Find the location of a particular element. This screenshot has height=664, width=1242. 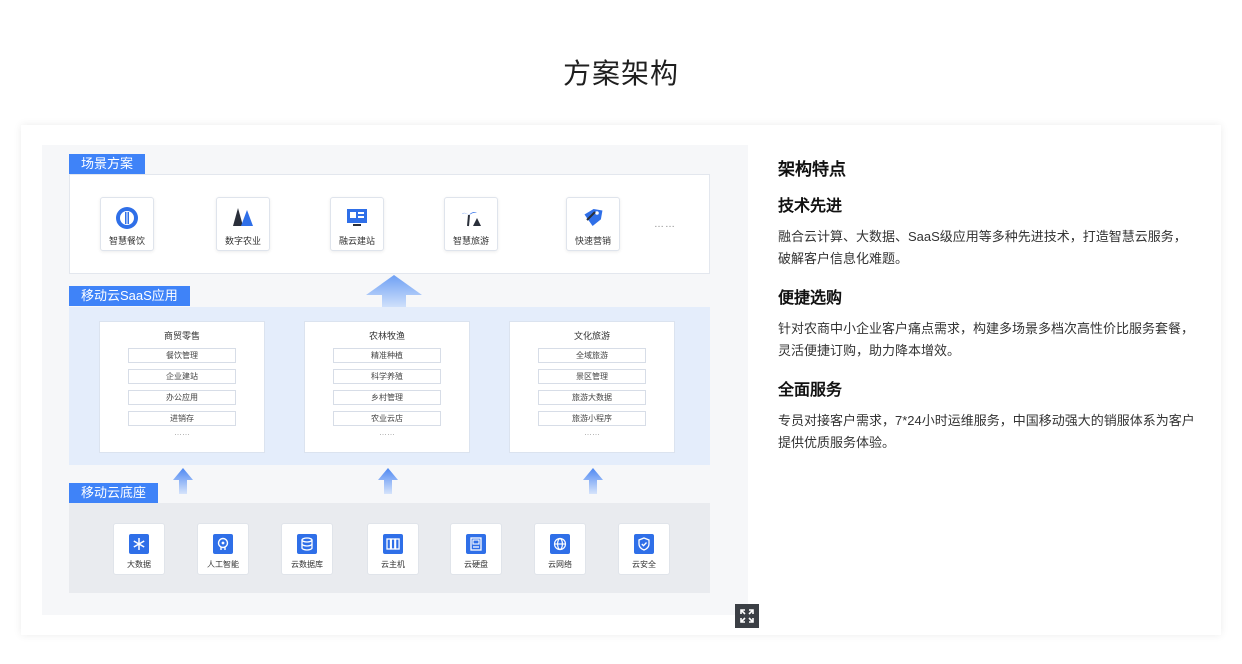

saas-row: 科学养殖 is located at coordinates (387, 376).